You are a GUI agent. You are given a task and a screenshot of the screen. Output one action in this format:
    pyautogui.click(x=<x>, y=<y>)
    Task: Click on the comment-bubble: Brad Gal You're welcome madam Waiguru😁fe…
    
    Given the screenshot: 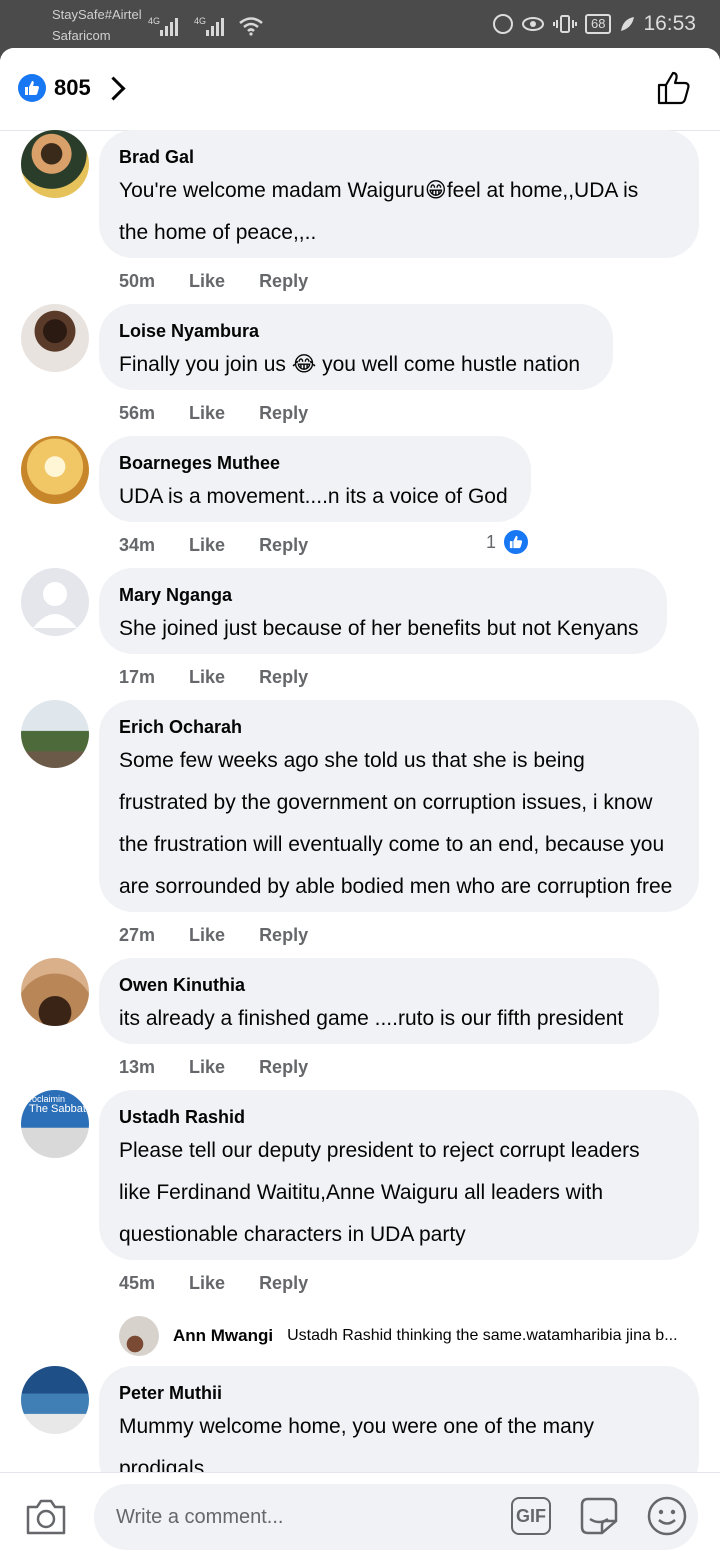 What is the action you would take?
    pyautogui.click(x=399, y=194)
    